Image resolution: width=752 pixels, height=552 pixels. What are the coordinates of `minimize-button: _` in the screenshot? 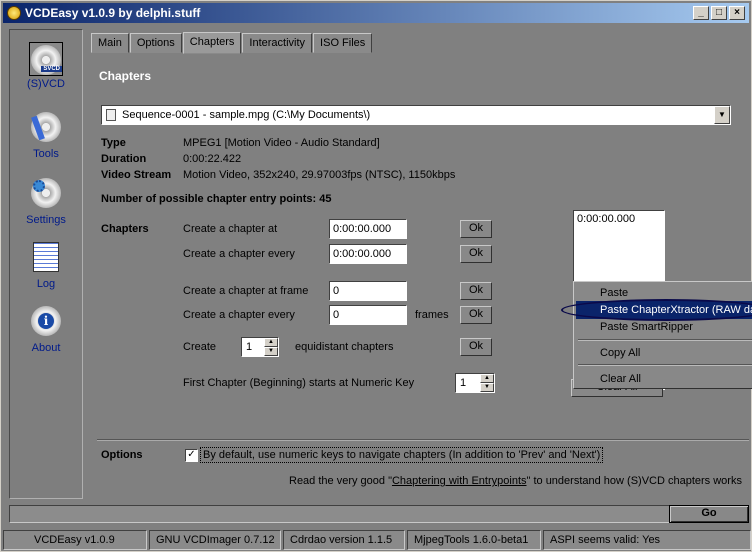 It's located at (701, 13).